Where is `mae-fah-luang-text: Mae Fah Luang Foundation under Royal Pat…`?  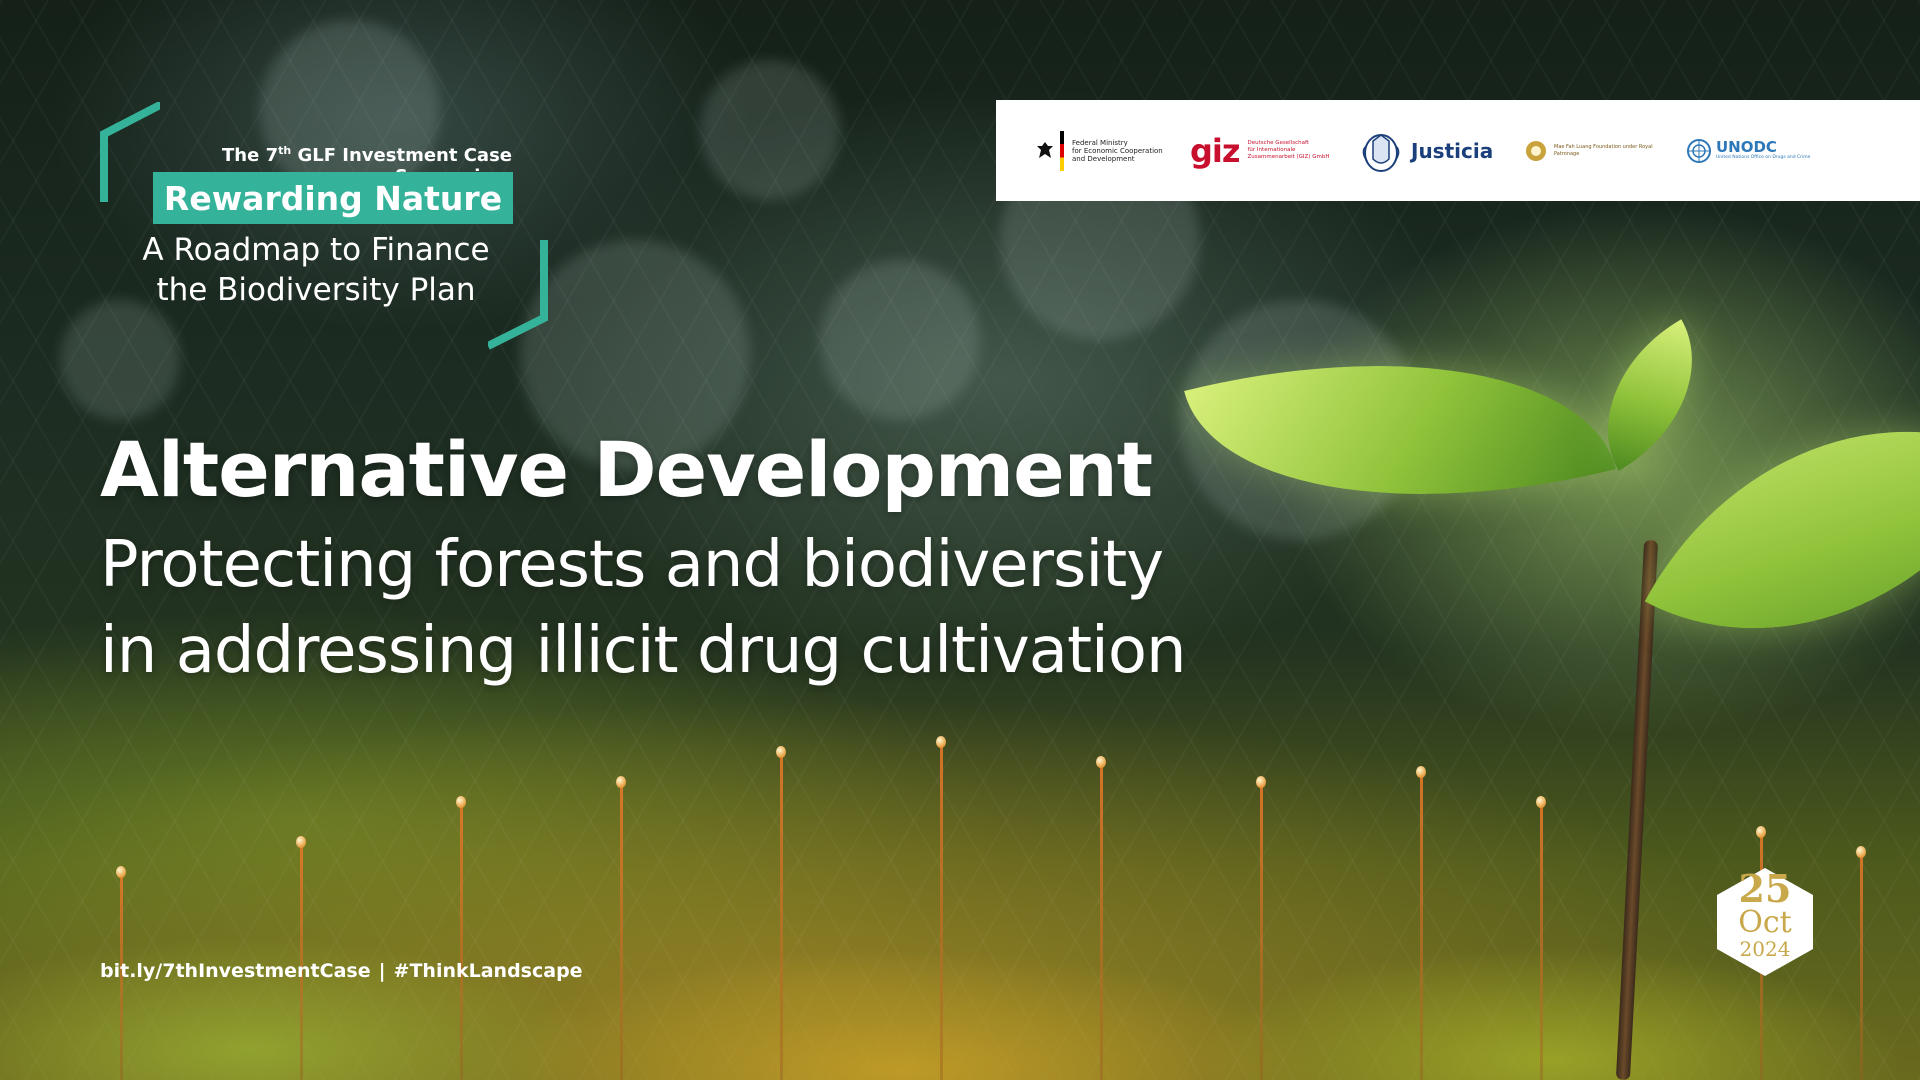 mae-fah-luang-text: Mae Fah Luang Foundation under Royal Pat… is located at coordinates (1603, 150).